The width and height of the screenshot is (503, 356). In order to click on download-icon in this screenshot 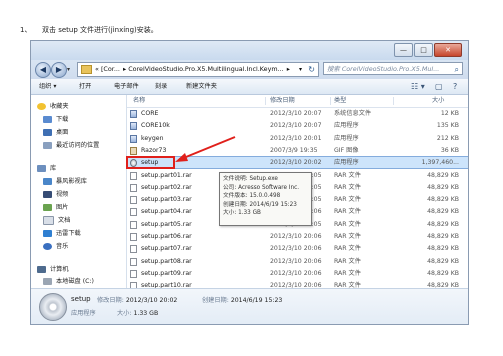, I will do `click(47, 119)`.